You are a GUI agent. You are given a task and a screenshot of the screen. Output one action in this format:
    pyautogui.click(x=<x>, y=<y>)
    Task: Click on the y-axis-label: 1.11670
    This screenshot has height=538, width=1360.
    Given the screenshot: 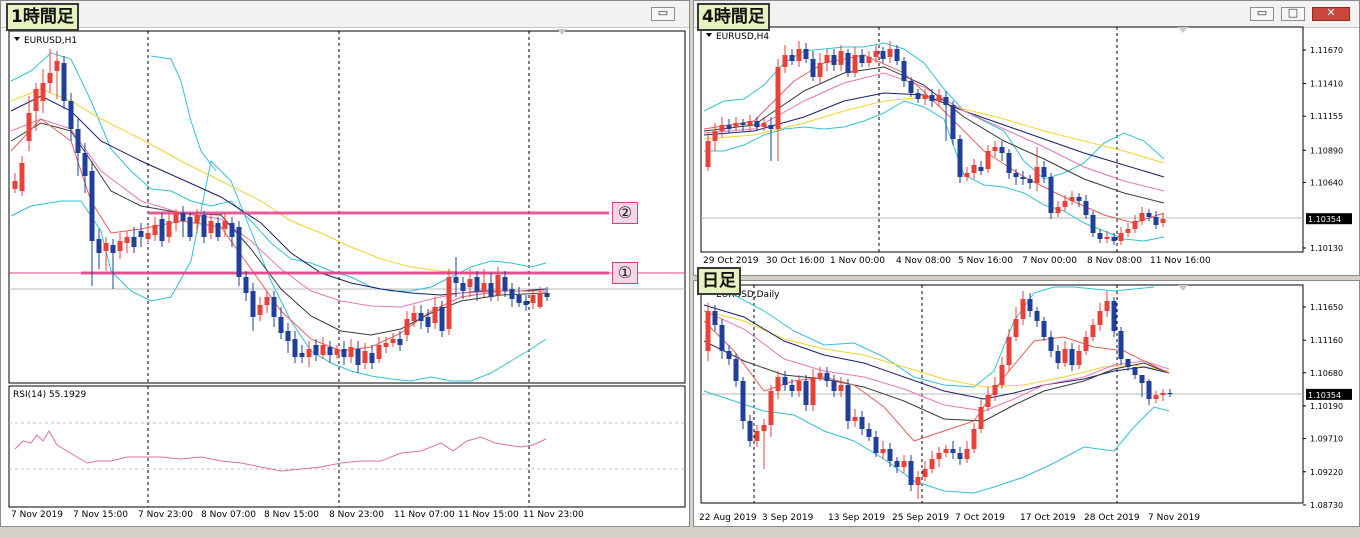 What is the action you would take?
    pyautogui.click(x=1326, y=50)
    